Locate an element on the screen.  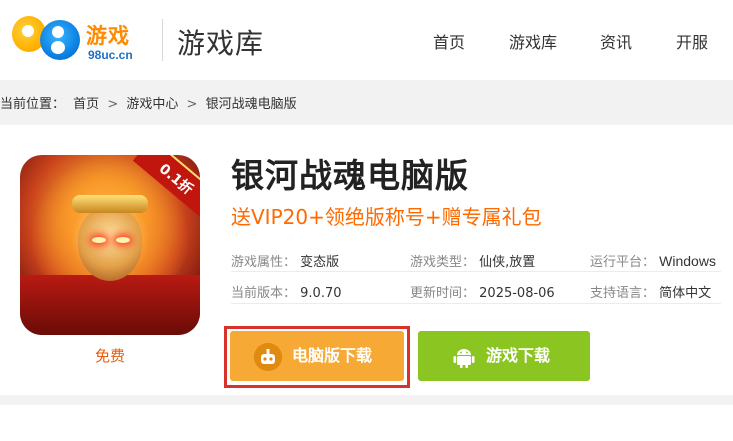
breadcrumb-home: 首页 is located at coordinates (86, 104).